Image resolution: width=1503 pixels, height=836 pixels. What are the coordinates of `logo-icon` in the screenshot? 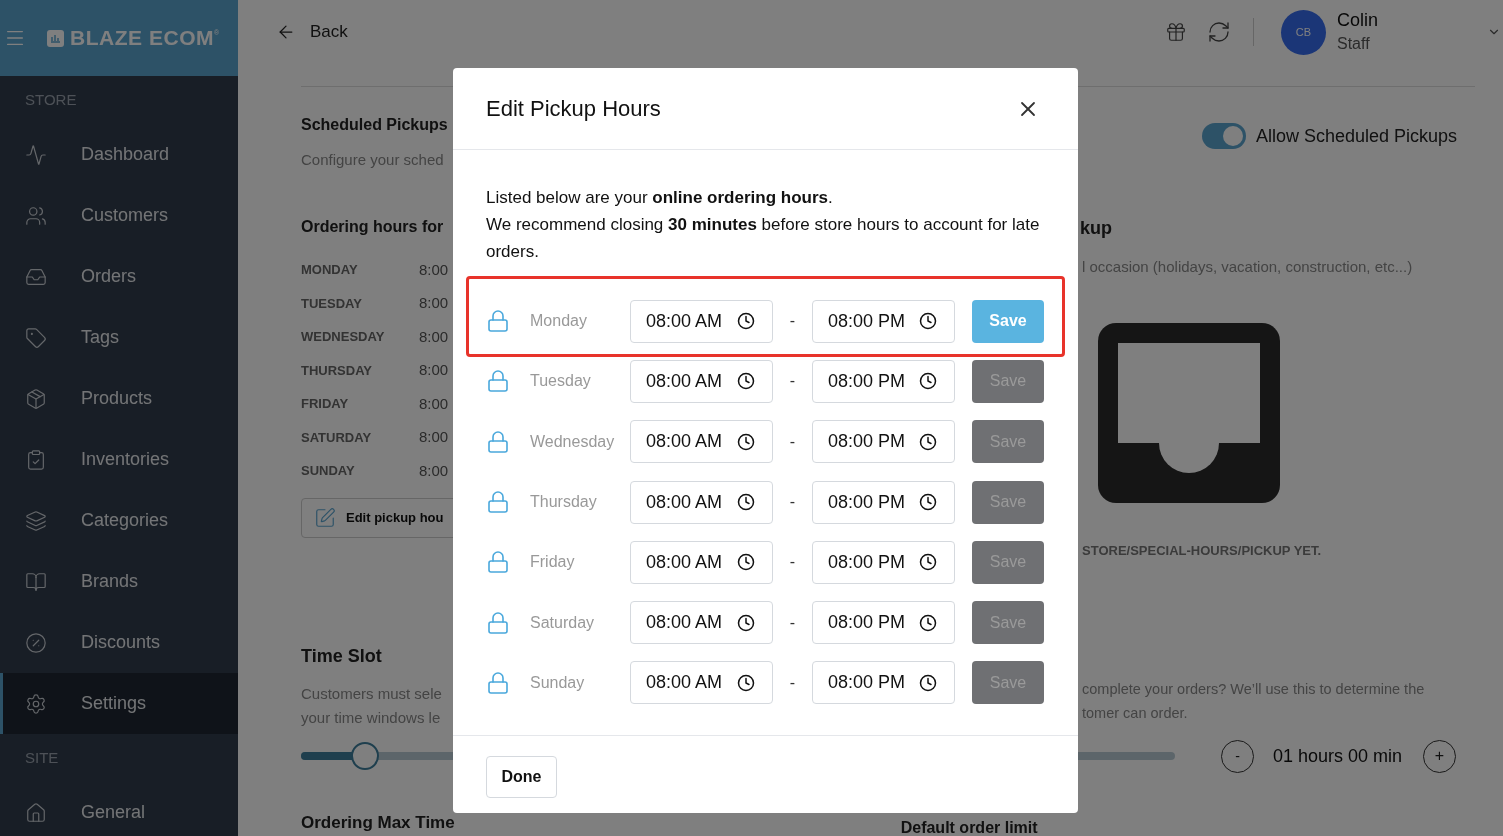 It's located at (55, 38).